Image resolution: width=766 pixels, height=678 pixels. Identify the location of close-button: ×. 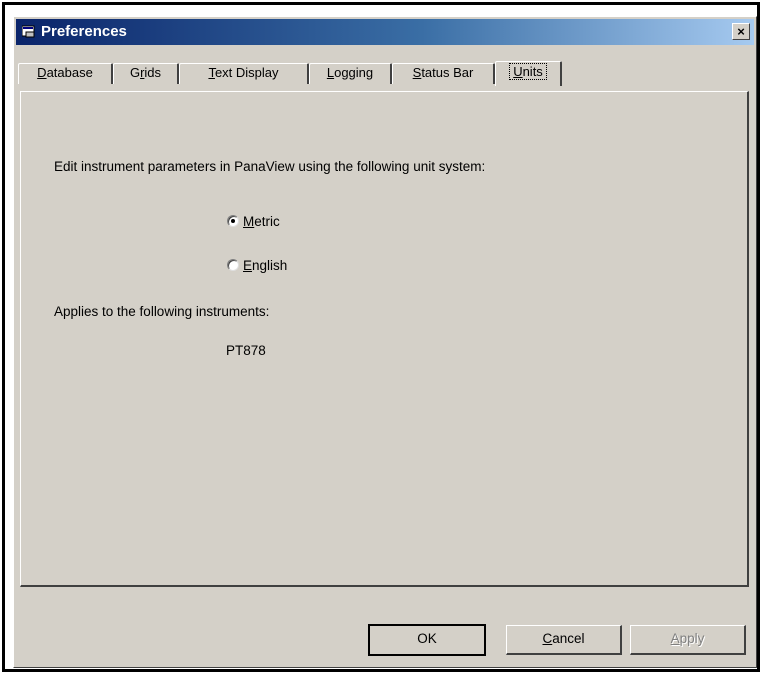
(741, 31).